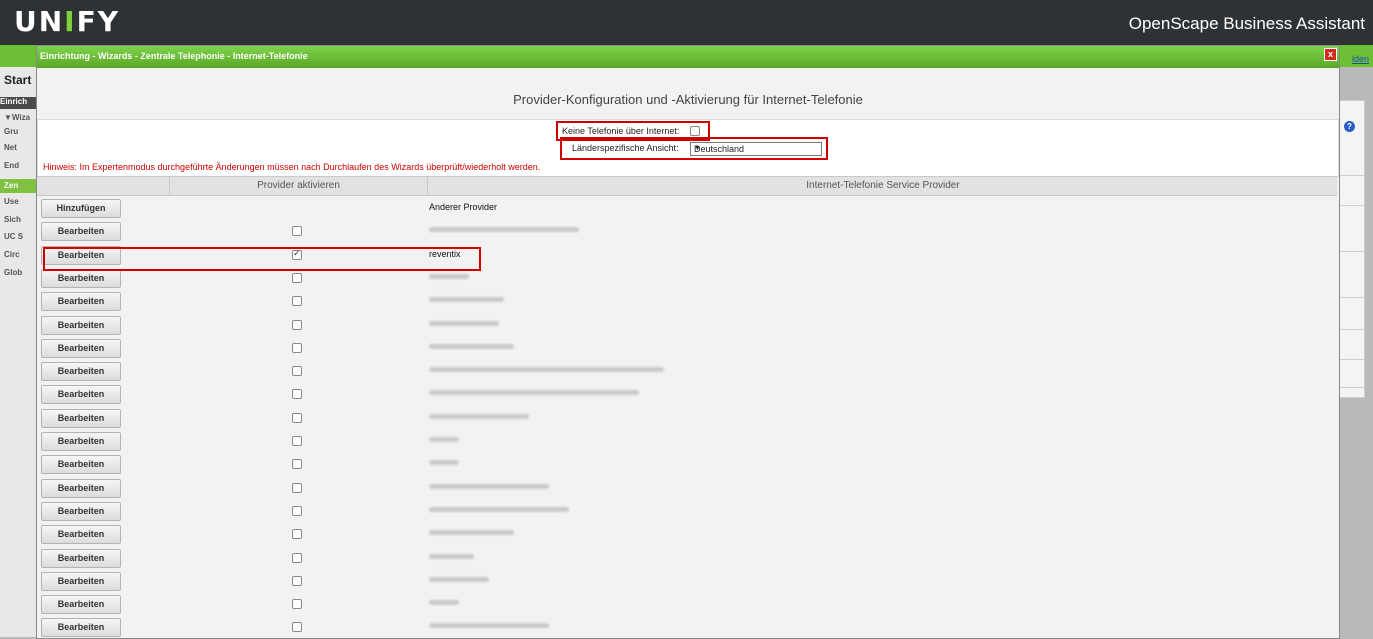 This screenshot has height=639, width=1373. Describe the element at coordinates (262, 259) in the screenshot. I see `reventix-highlight` at that location.